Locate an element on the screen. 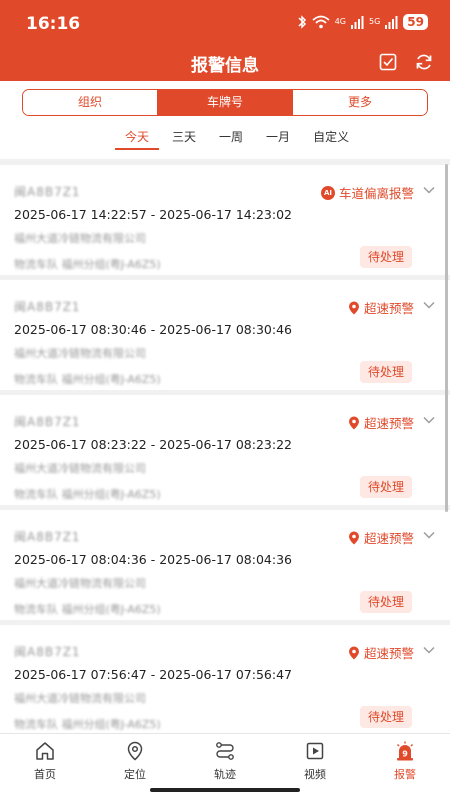 Image resolution: width=450 pixels, height=800 pixels. network-5g-label: 5G is located at coordinates (375, 21).